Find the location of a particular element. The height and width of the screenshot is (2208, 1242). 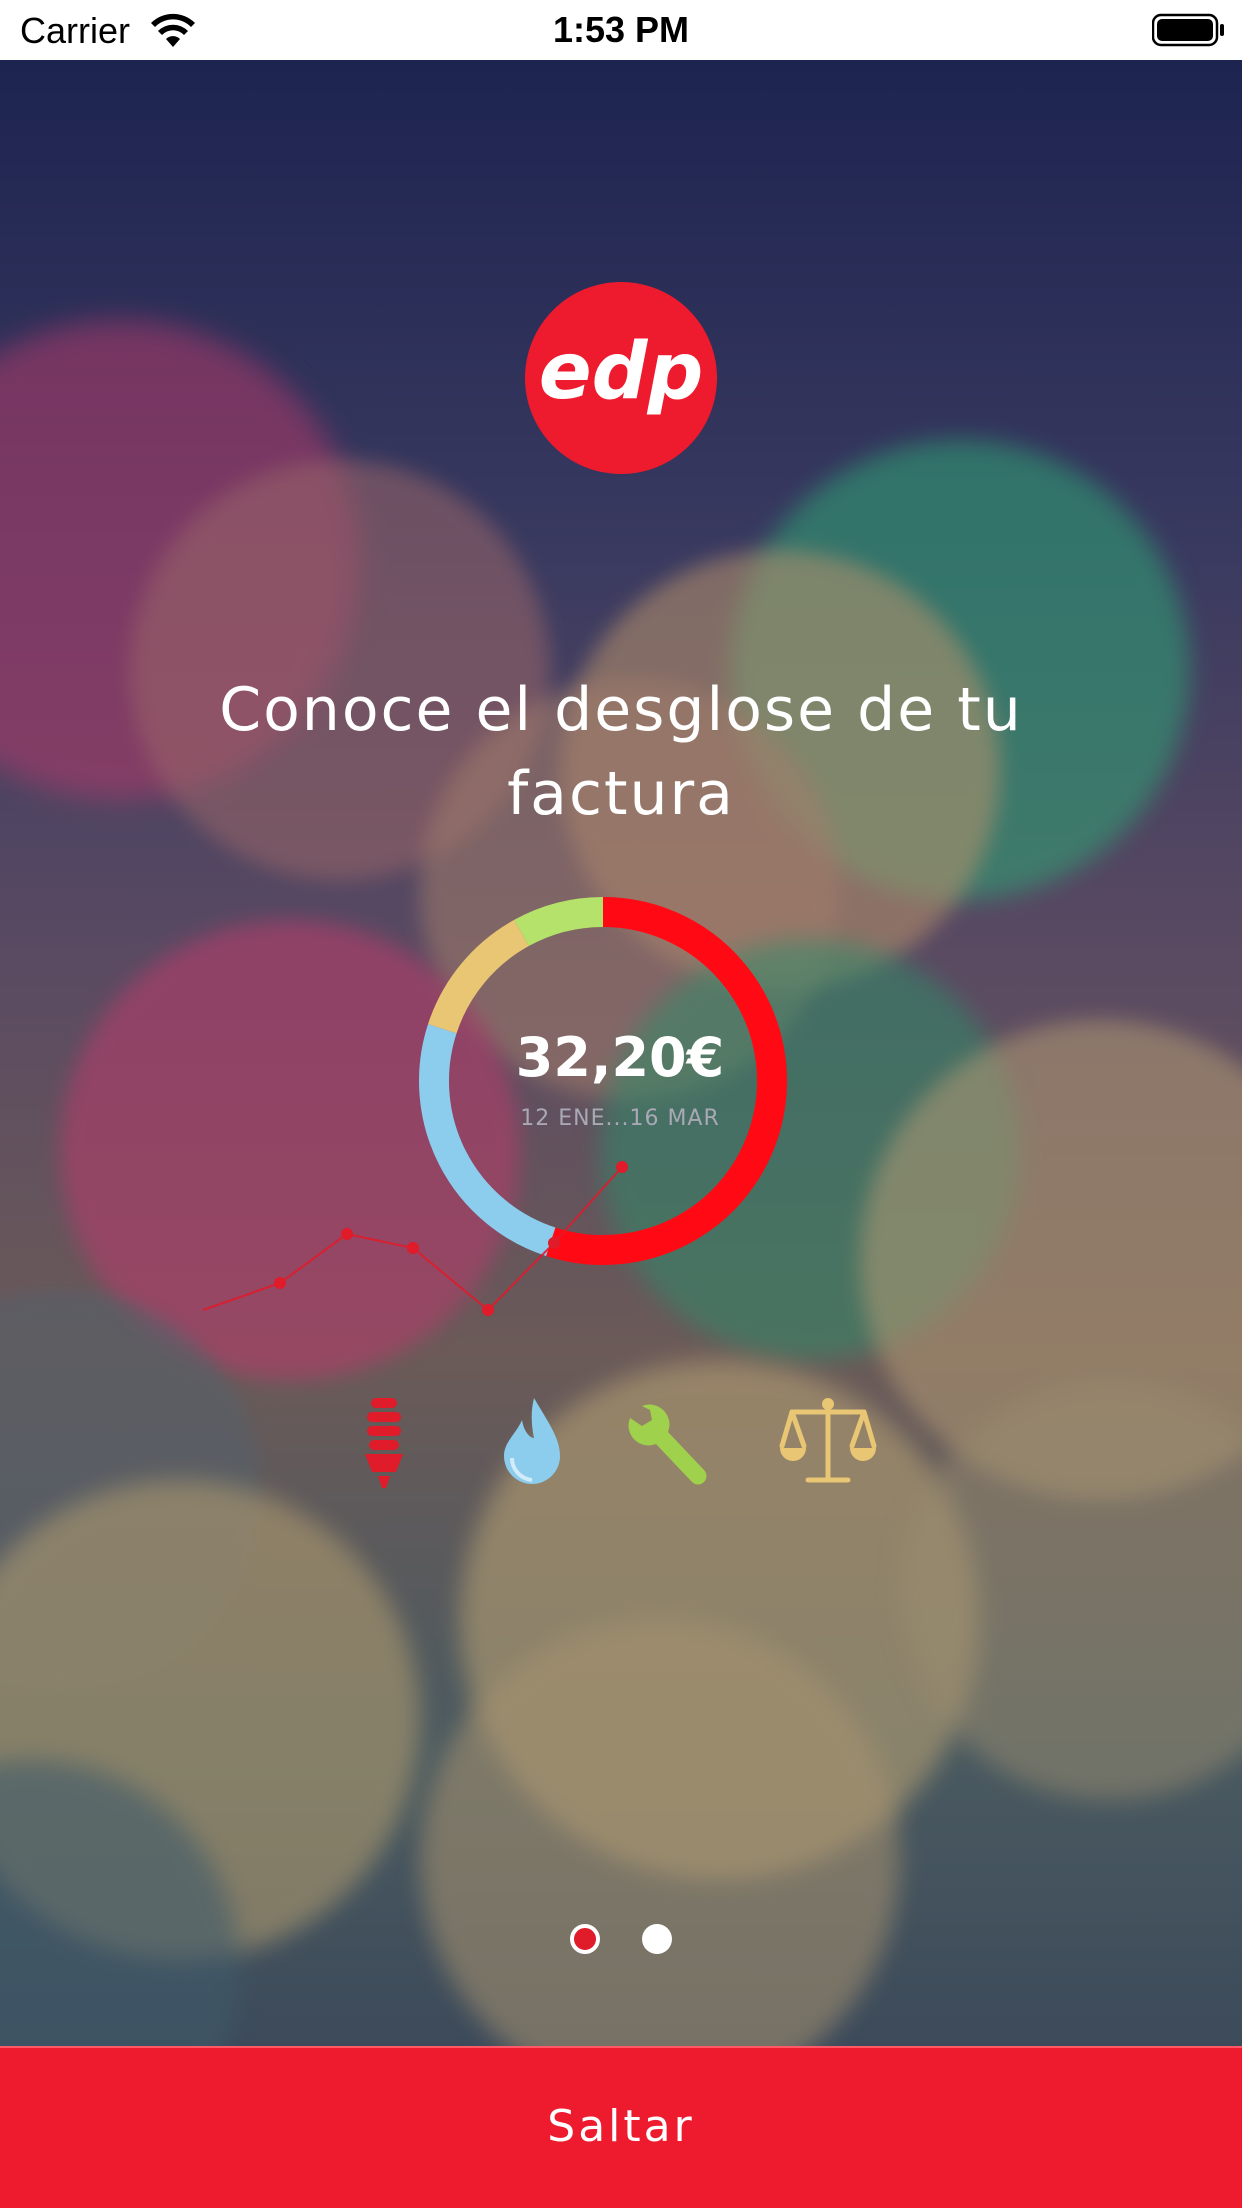

lightbulb-icon is located at coordinates (384, 1443).